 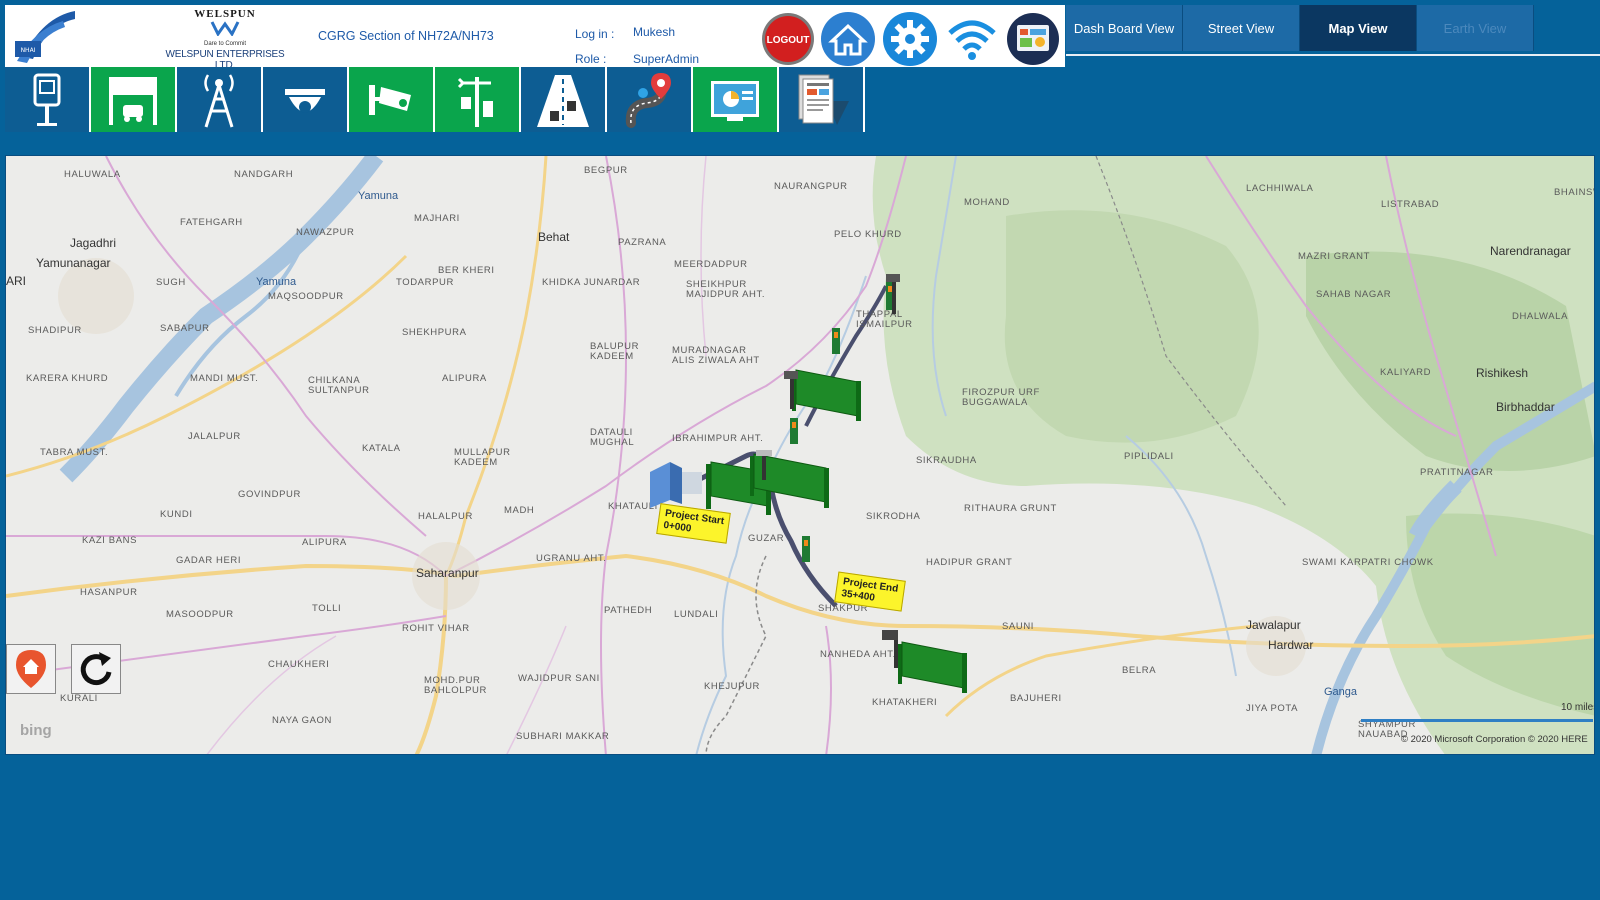 I want to click on refresh-icon, so click(x=96, y=669).